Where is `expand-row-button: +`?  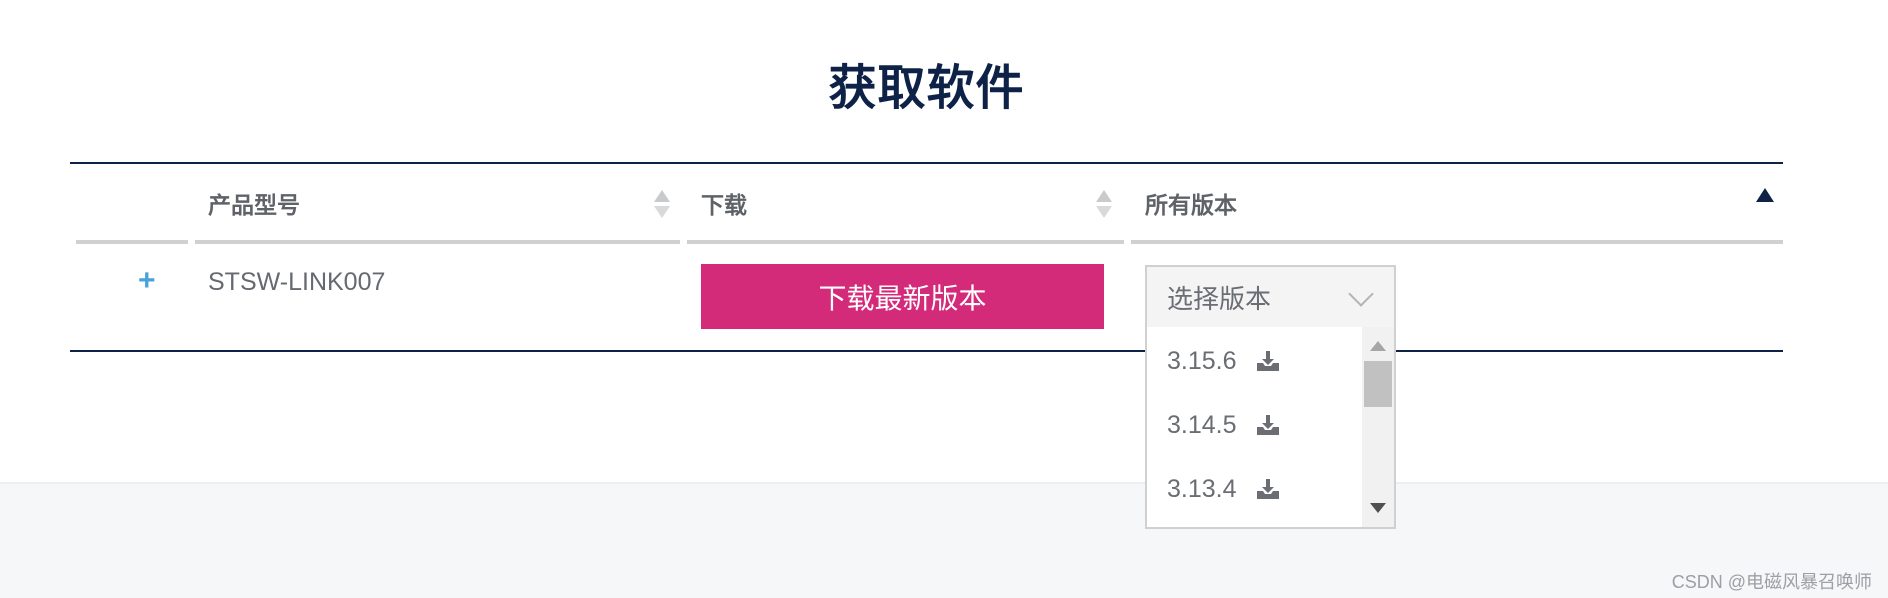 expand-row-button: + is located at coordinates (147, 281).